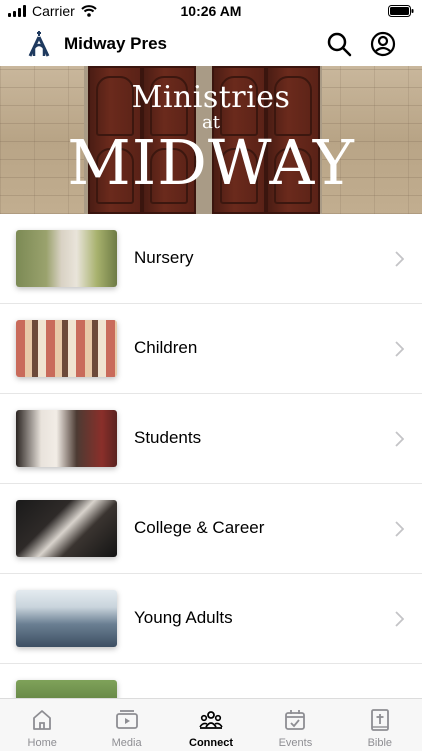 The width and height of the screenshot is (422, 751). Describe the element at coordinates (42, 720) in the screenshot. I see `home-icon` at that location.